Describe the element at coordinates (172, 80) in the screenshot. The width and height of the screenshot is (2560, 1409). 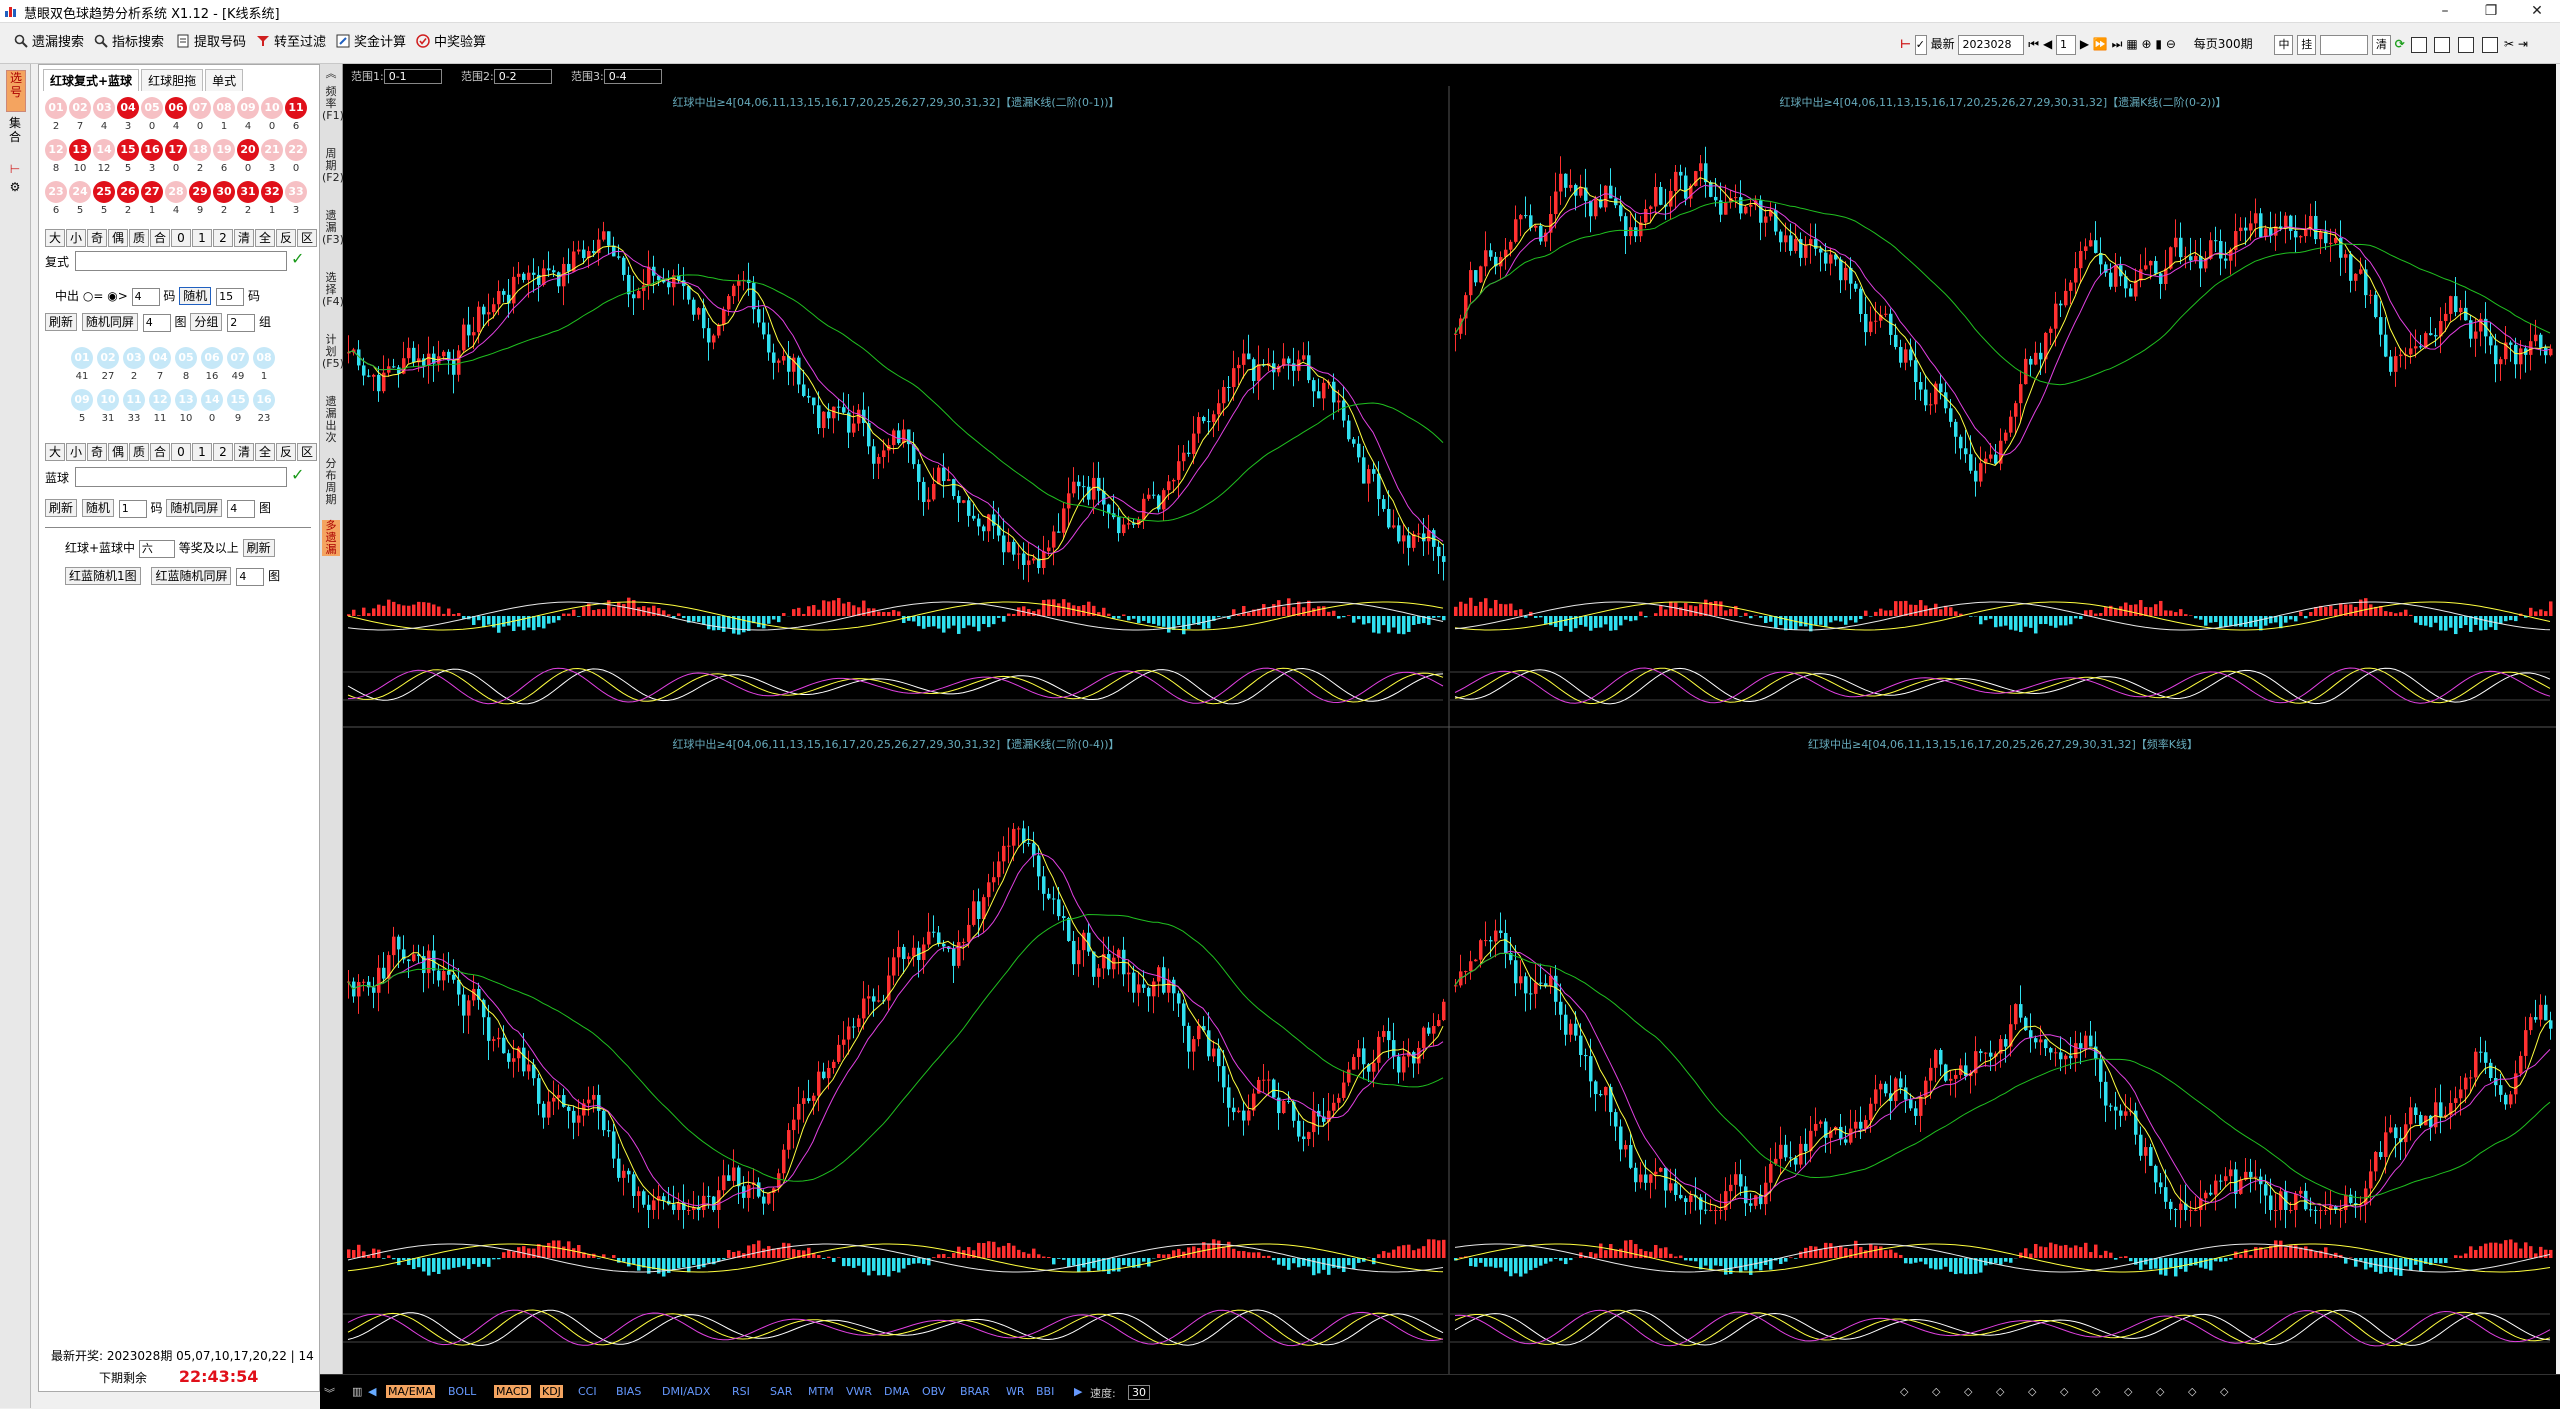
I see `tab-red-banker: 红球胆拖` at that location.